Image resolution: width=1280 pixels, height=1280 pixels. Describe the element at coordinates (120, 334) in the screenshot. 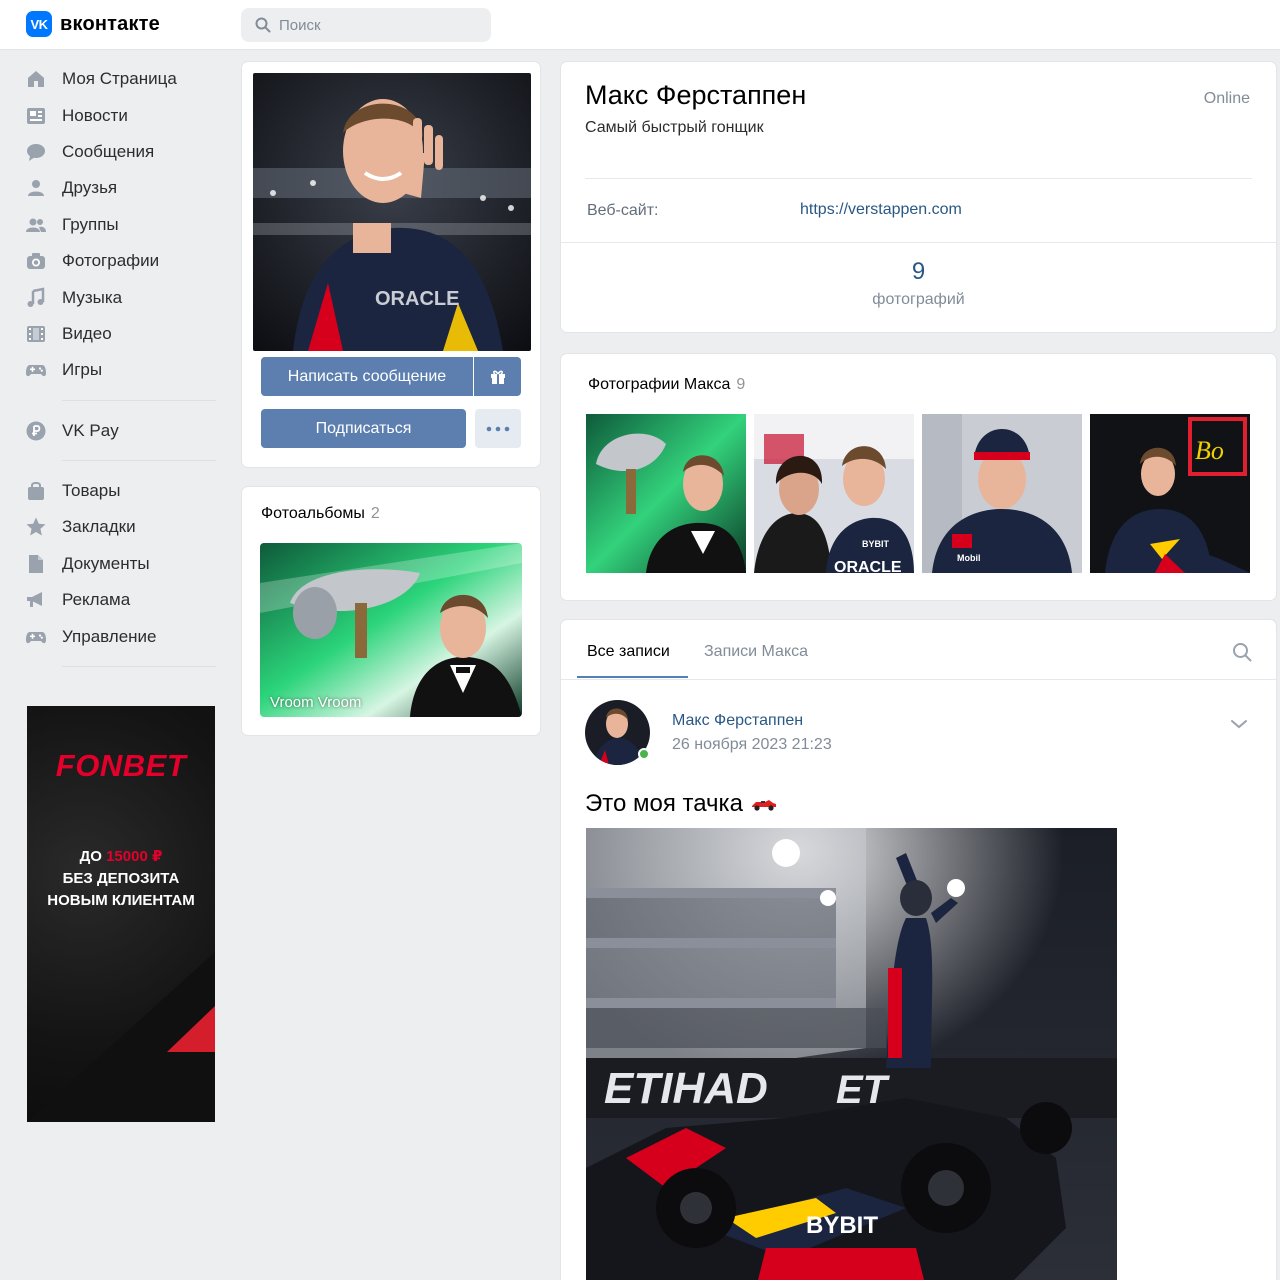

I see `sidebar-item-video: Видео` at that location.